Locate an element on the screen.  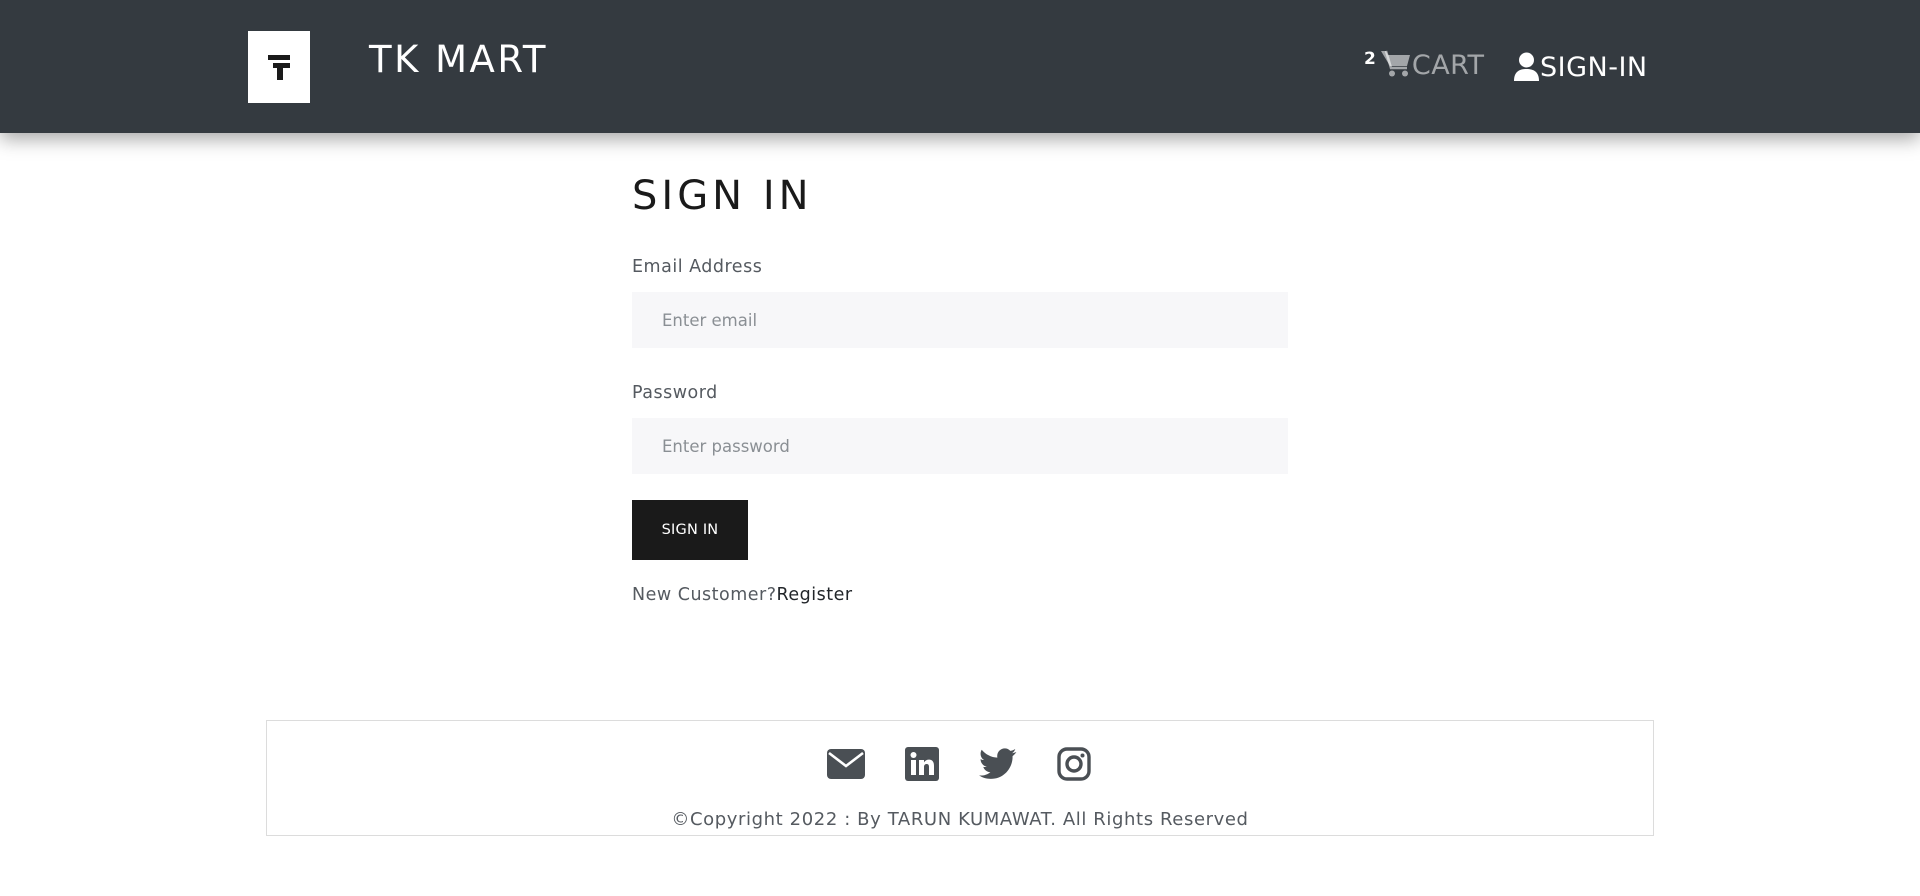
social-links is located at coordinates (960, 764).